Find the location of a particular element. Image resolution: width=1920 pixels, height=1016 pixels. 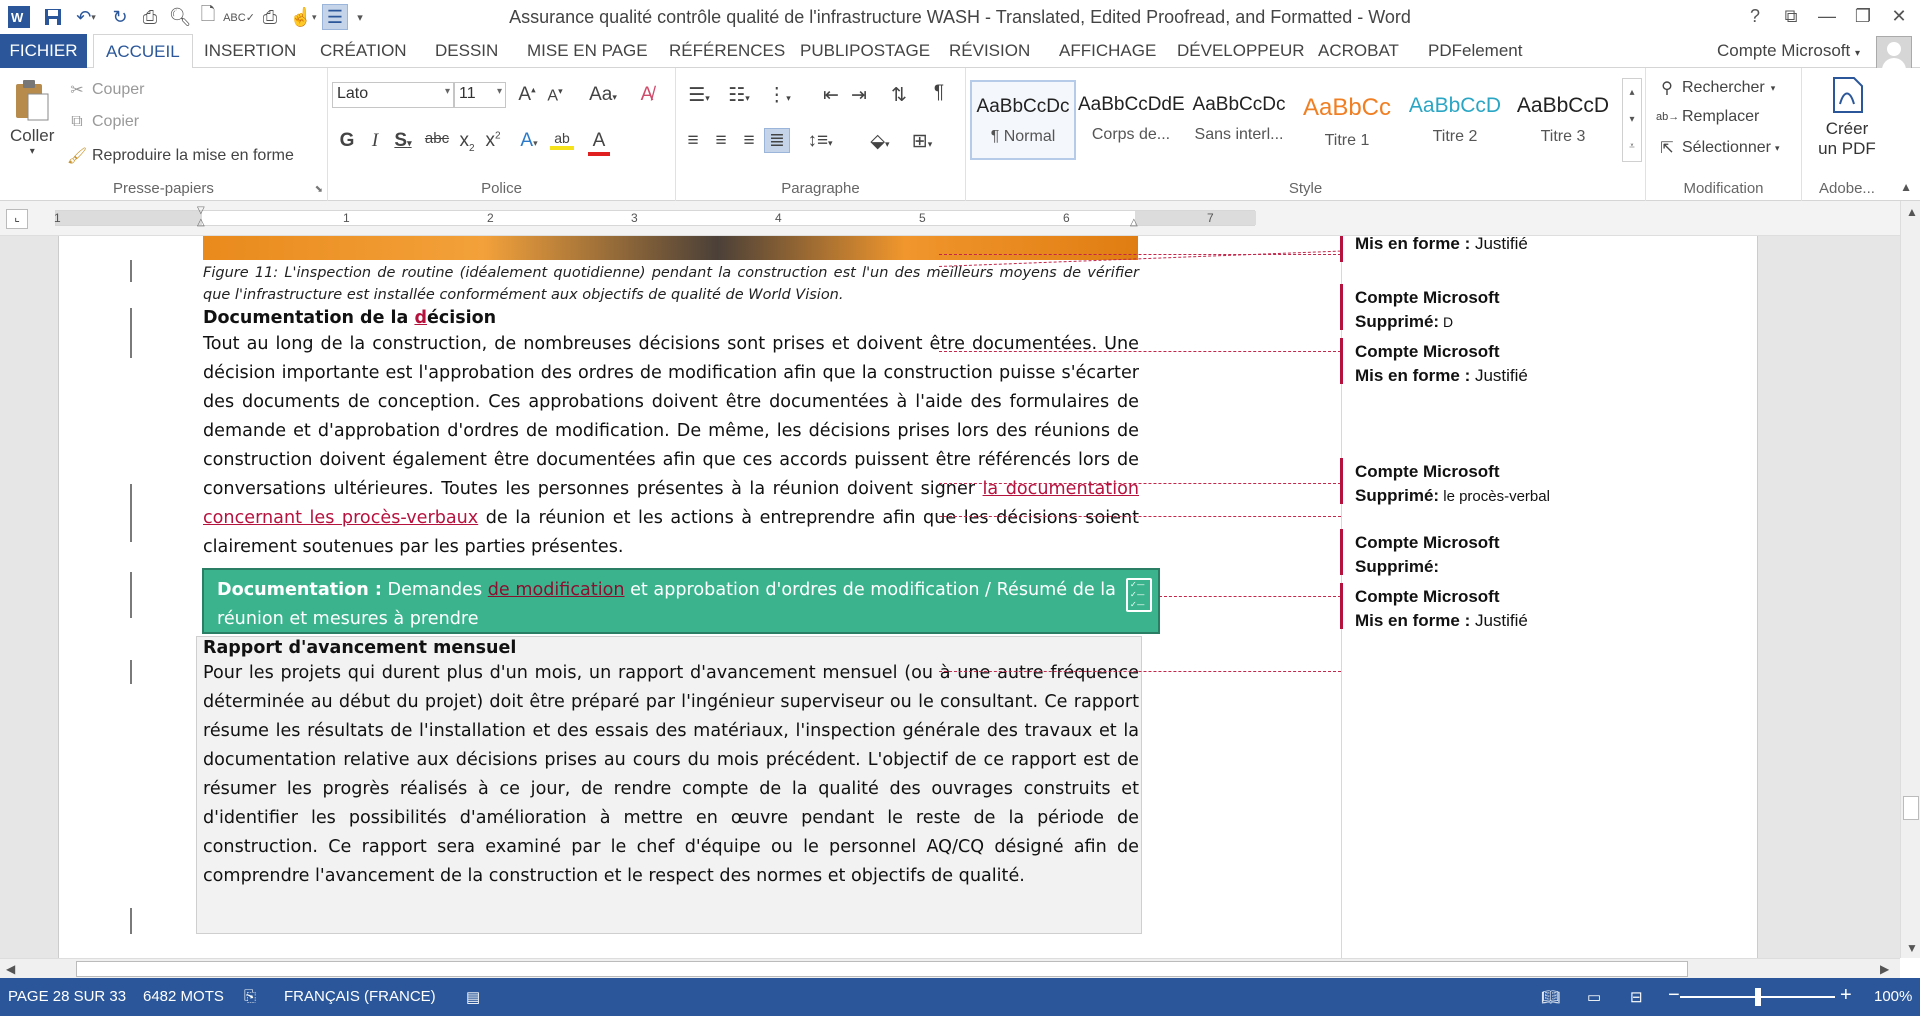

scroll-down-icon: ▼ is located at coordinates (1912, 948).